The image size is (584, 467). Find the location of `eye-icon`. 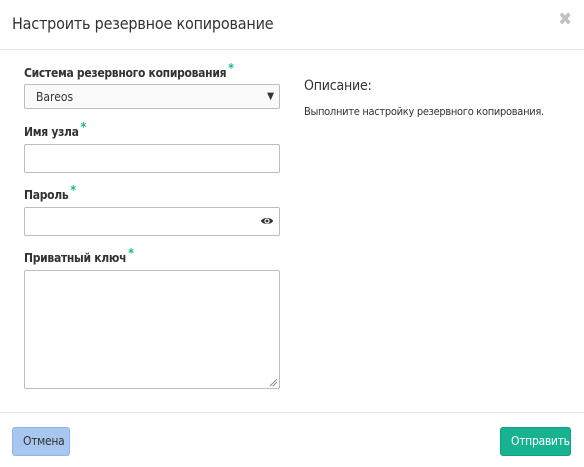

eye-icon is located at coordinates (267, 221).